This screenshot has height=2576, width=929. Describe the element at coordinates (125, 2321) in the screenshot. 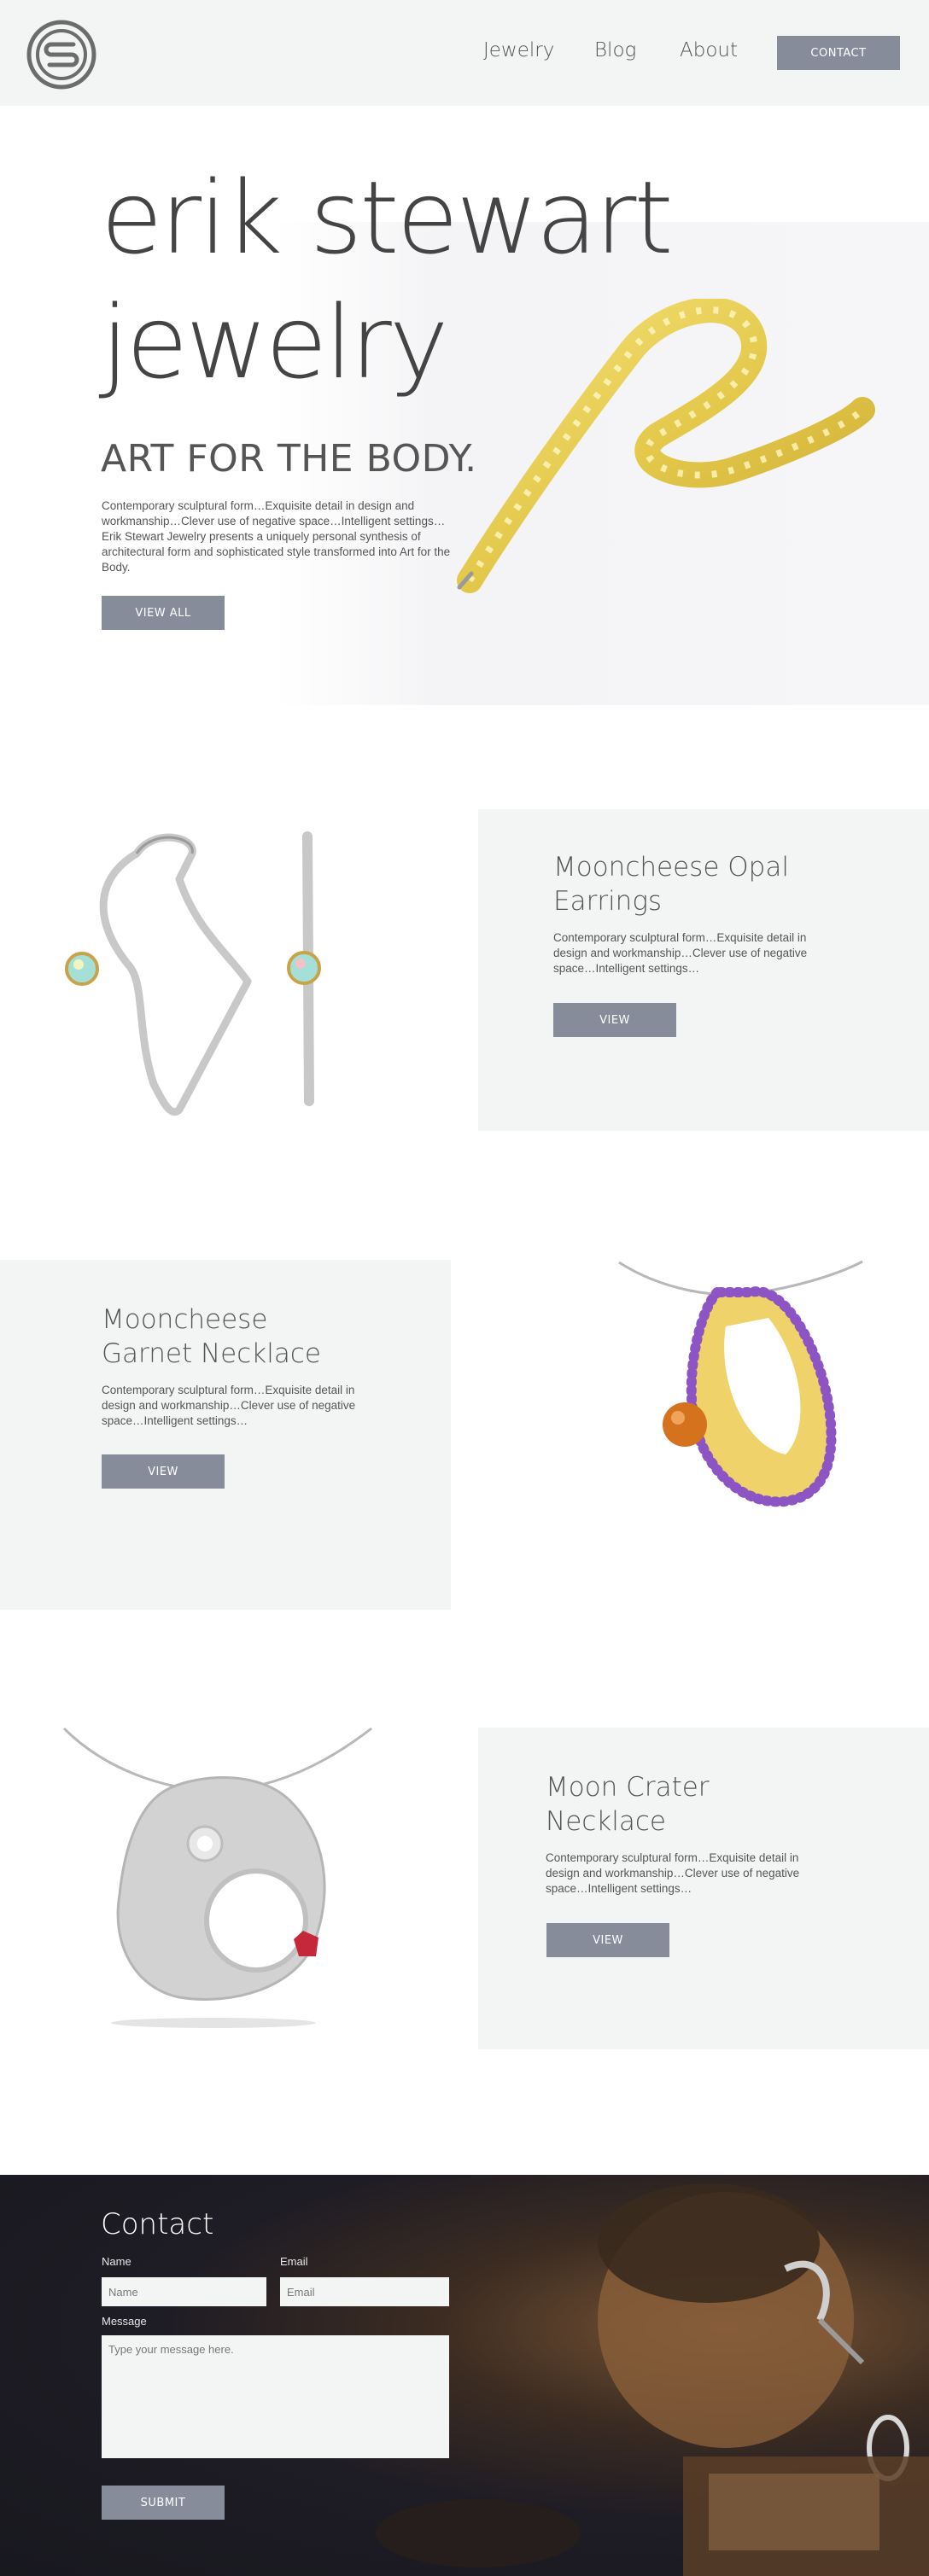

I see `message-label: Message` at that location.